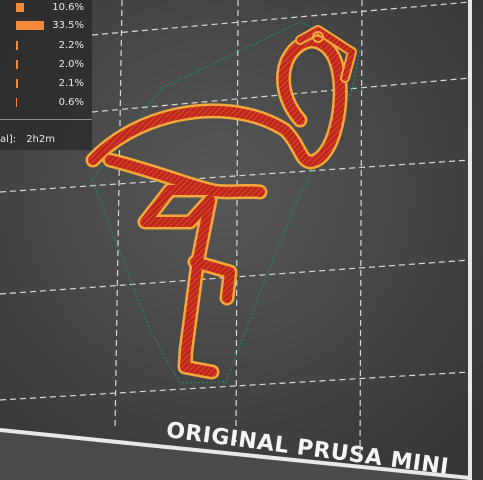  Describe the element at coordinates (46, 103) in the screenshot. I see `legend-row: 0.6%` at that location.